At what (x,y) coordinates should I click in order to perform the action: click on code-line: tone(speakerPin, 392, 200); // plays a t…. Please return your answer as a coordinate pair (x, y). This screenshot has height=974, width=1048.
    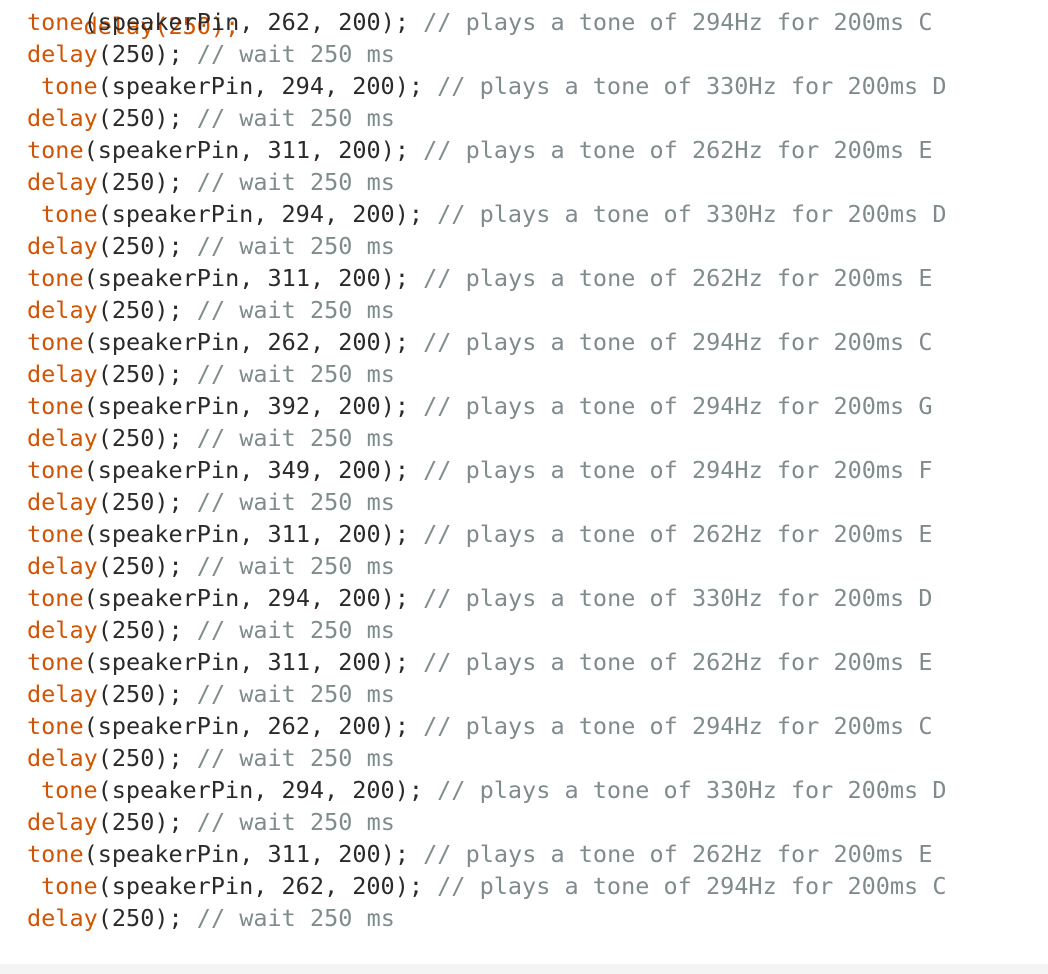
    Looking at the image, I should click on (480, 406).